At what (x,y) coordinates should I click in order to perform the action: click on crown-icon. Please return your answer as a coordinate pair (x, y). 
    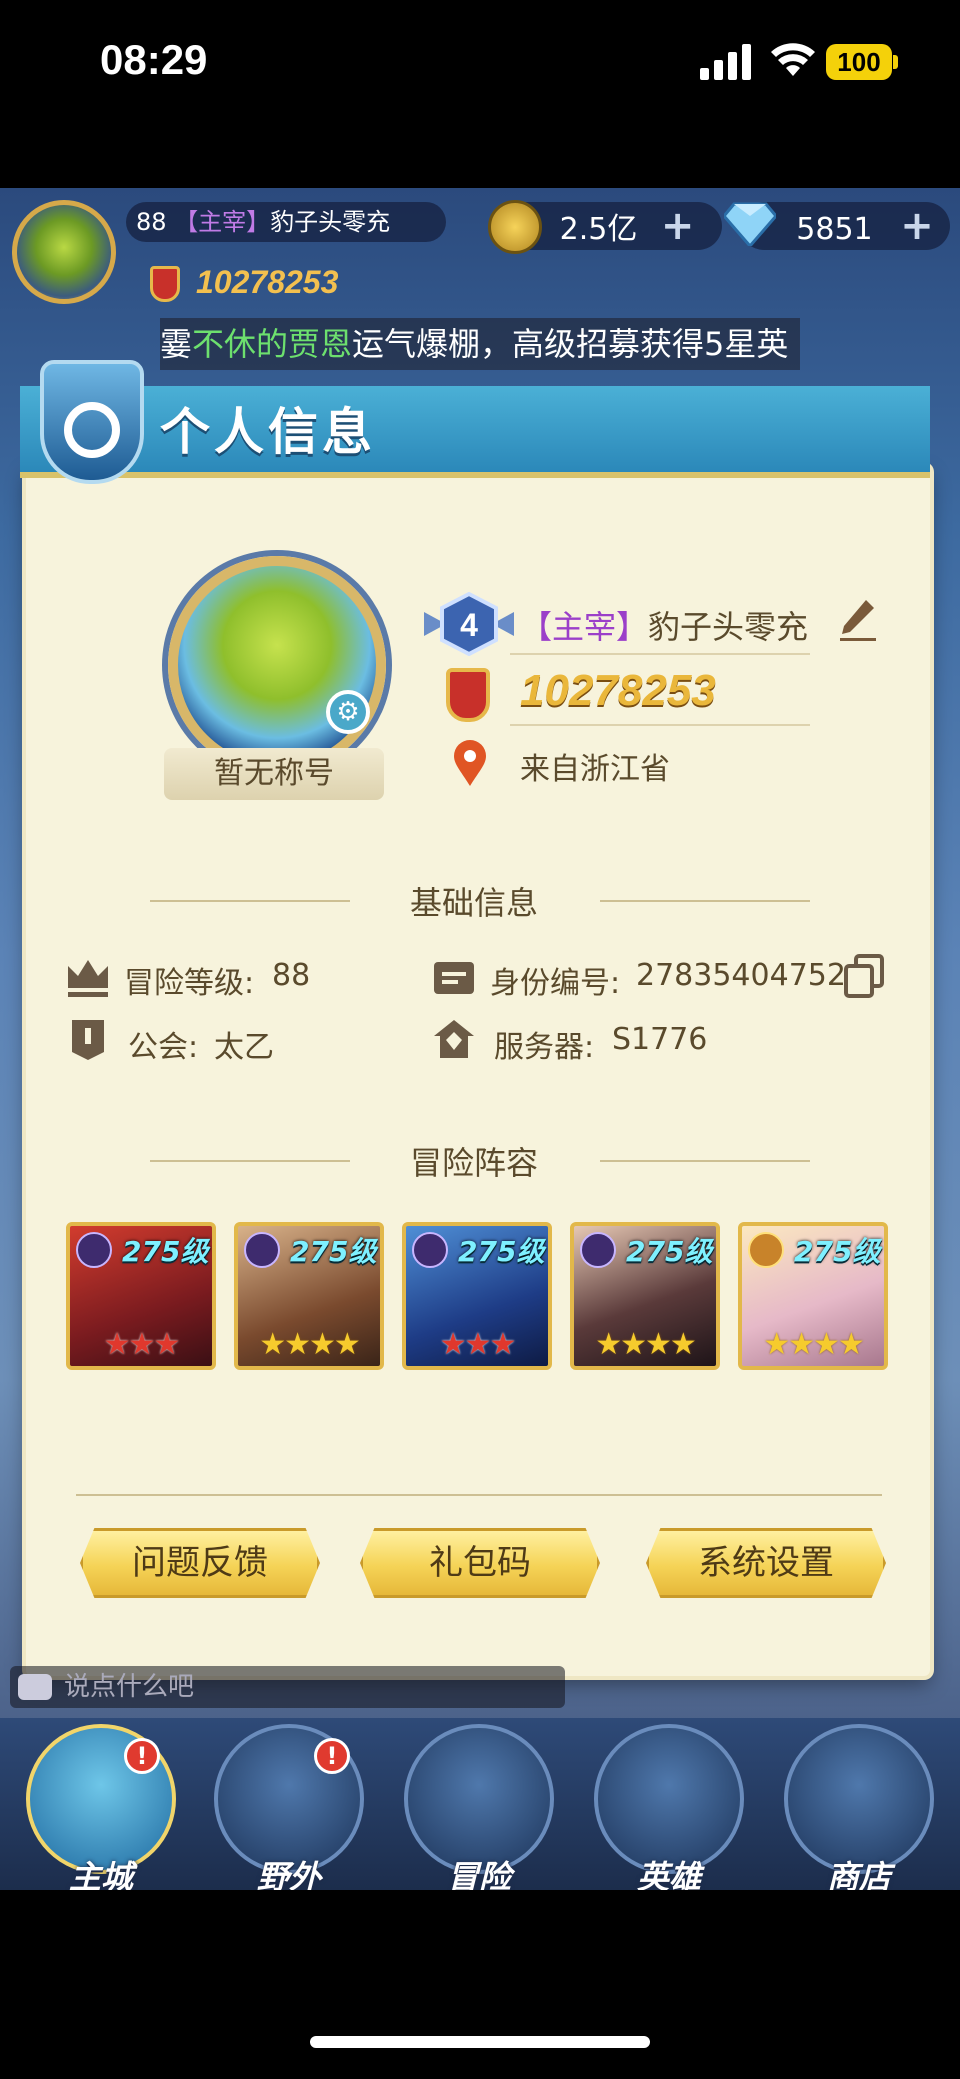
    Looking at the image, I should click on (88, 978).